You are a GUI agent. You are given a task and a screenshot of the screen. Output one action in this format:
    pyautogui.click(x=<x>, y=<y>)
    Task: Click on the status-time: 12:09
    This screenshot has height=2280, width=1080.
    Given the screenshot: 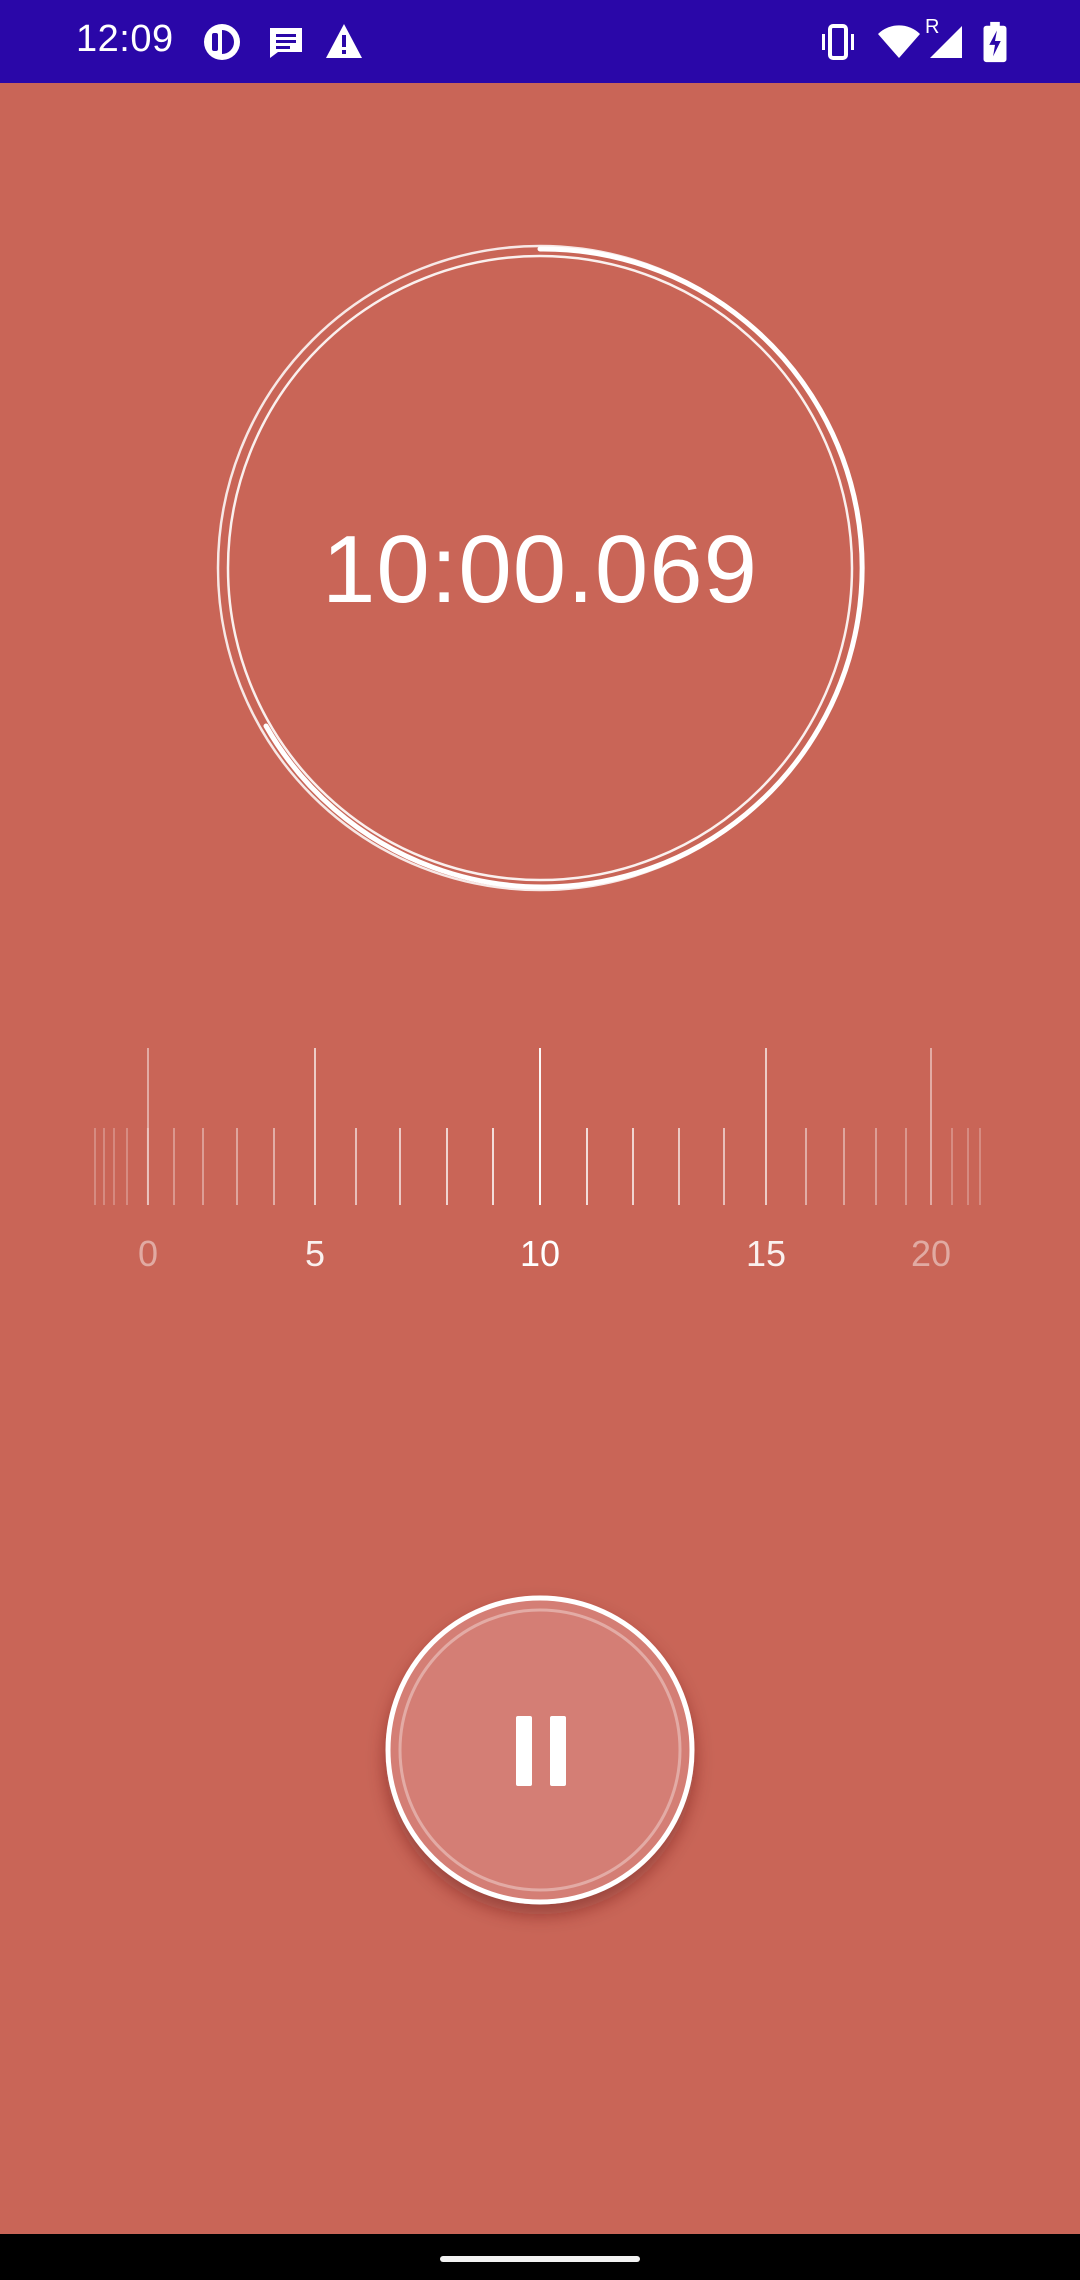 What is the action you would take?
    pyautogui.click(x=125, y=39)
    